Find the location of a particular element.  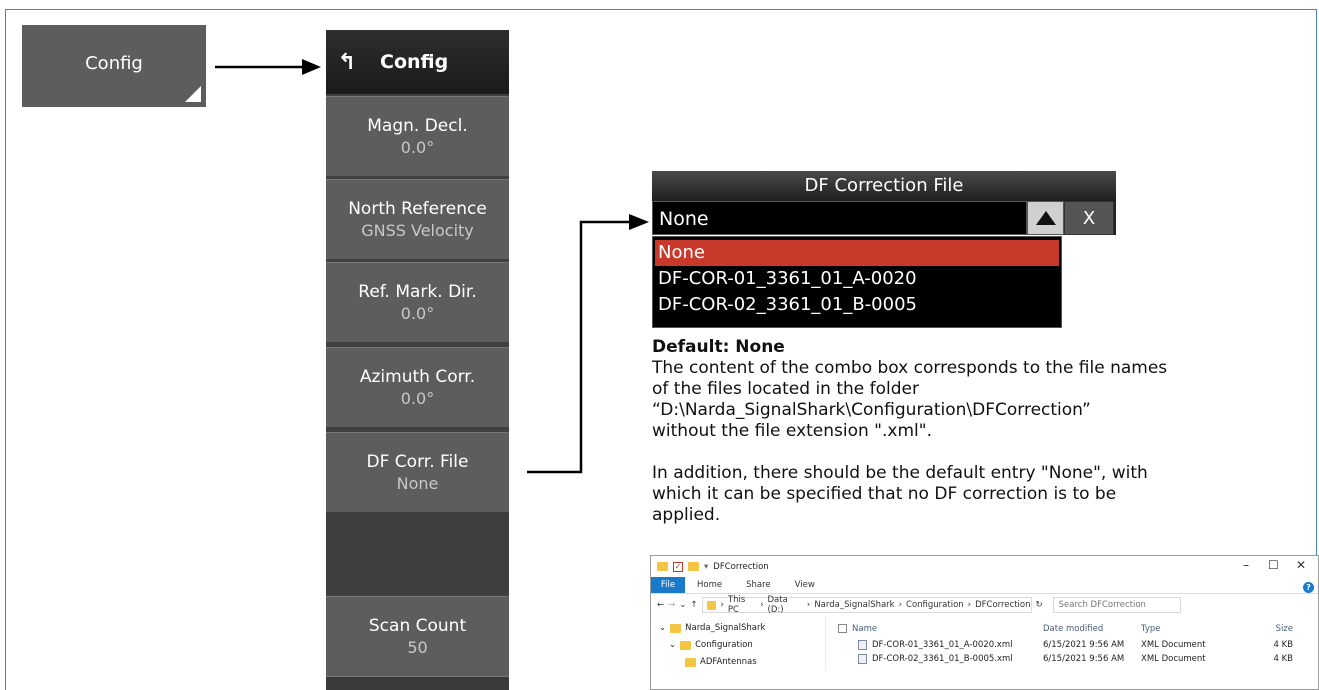

column-date-modified: Date modified is located at coordinates (1092, 629).